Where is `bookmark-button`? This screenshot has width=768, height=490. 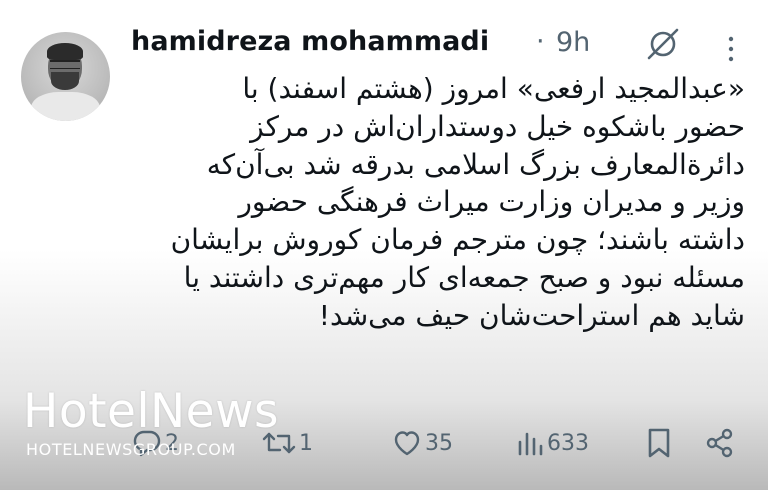
bookmark-button is located at coordinates (659, 443).